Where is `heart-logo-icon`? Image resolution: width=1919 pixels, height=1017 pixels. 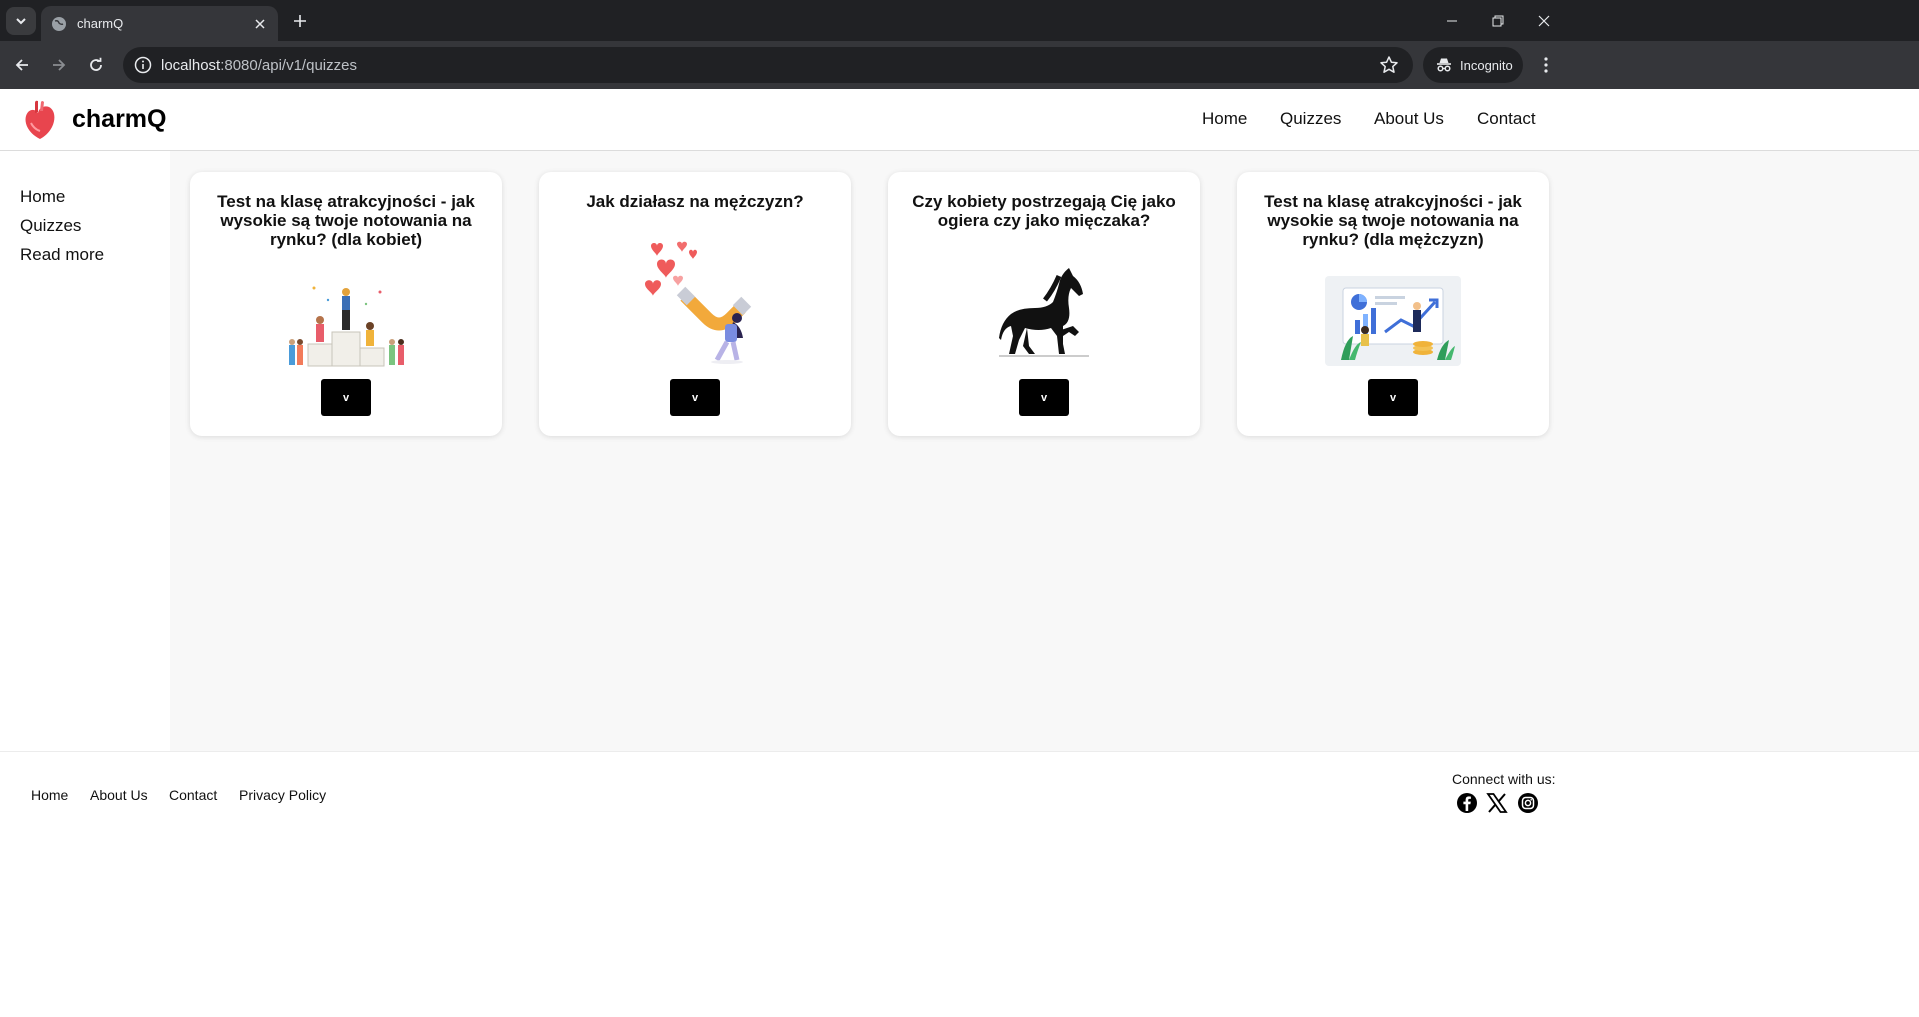
heart-logo-icon is located at coordinates (40, 120).